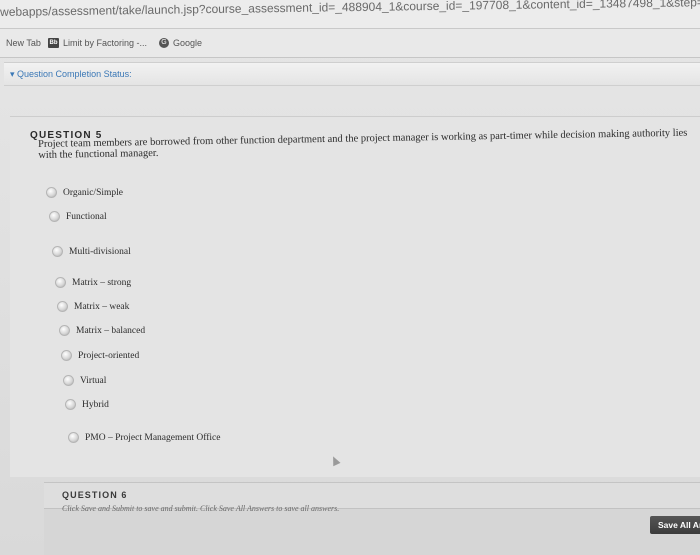 This screenshot has width=700, height=555. I want to click on save-all-answers-button: Save All Answers, so click(675, 525).